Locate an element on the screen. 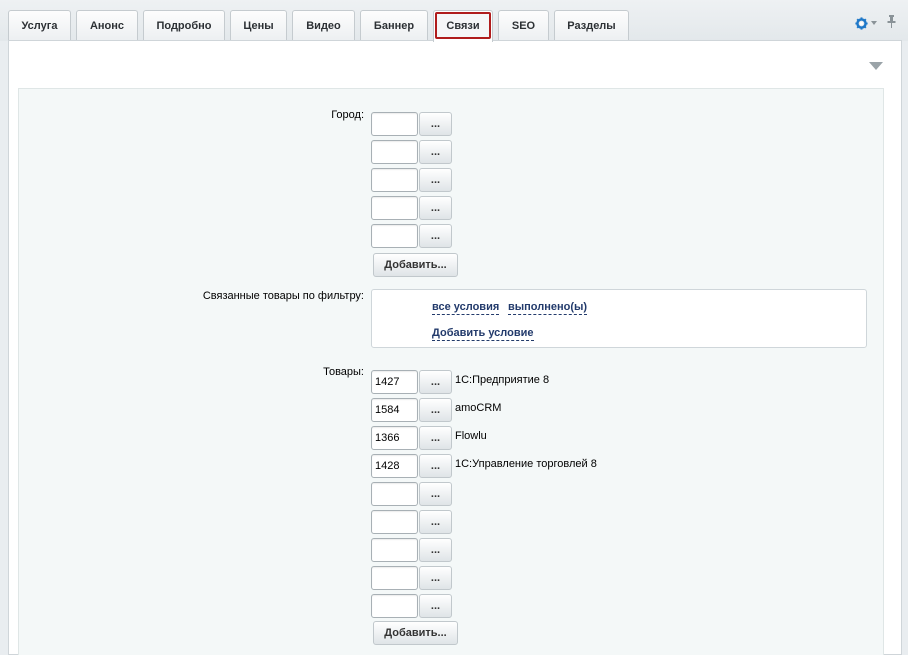 Image resolution: width=908 pixels, height=655 pixels. tab-label: Цены is located at coordinates (258, 26).